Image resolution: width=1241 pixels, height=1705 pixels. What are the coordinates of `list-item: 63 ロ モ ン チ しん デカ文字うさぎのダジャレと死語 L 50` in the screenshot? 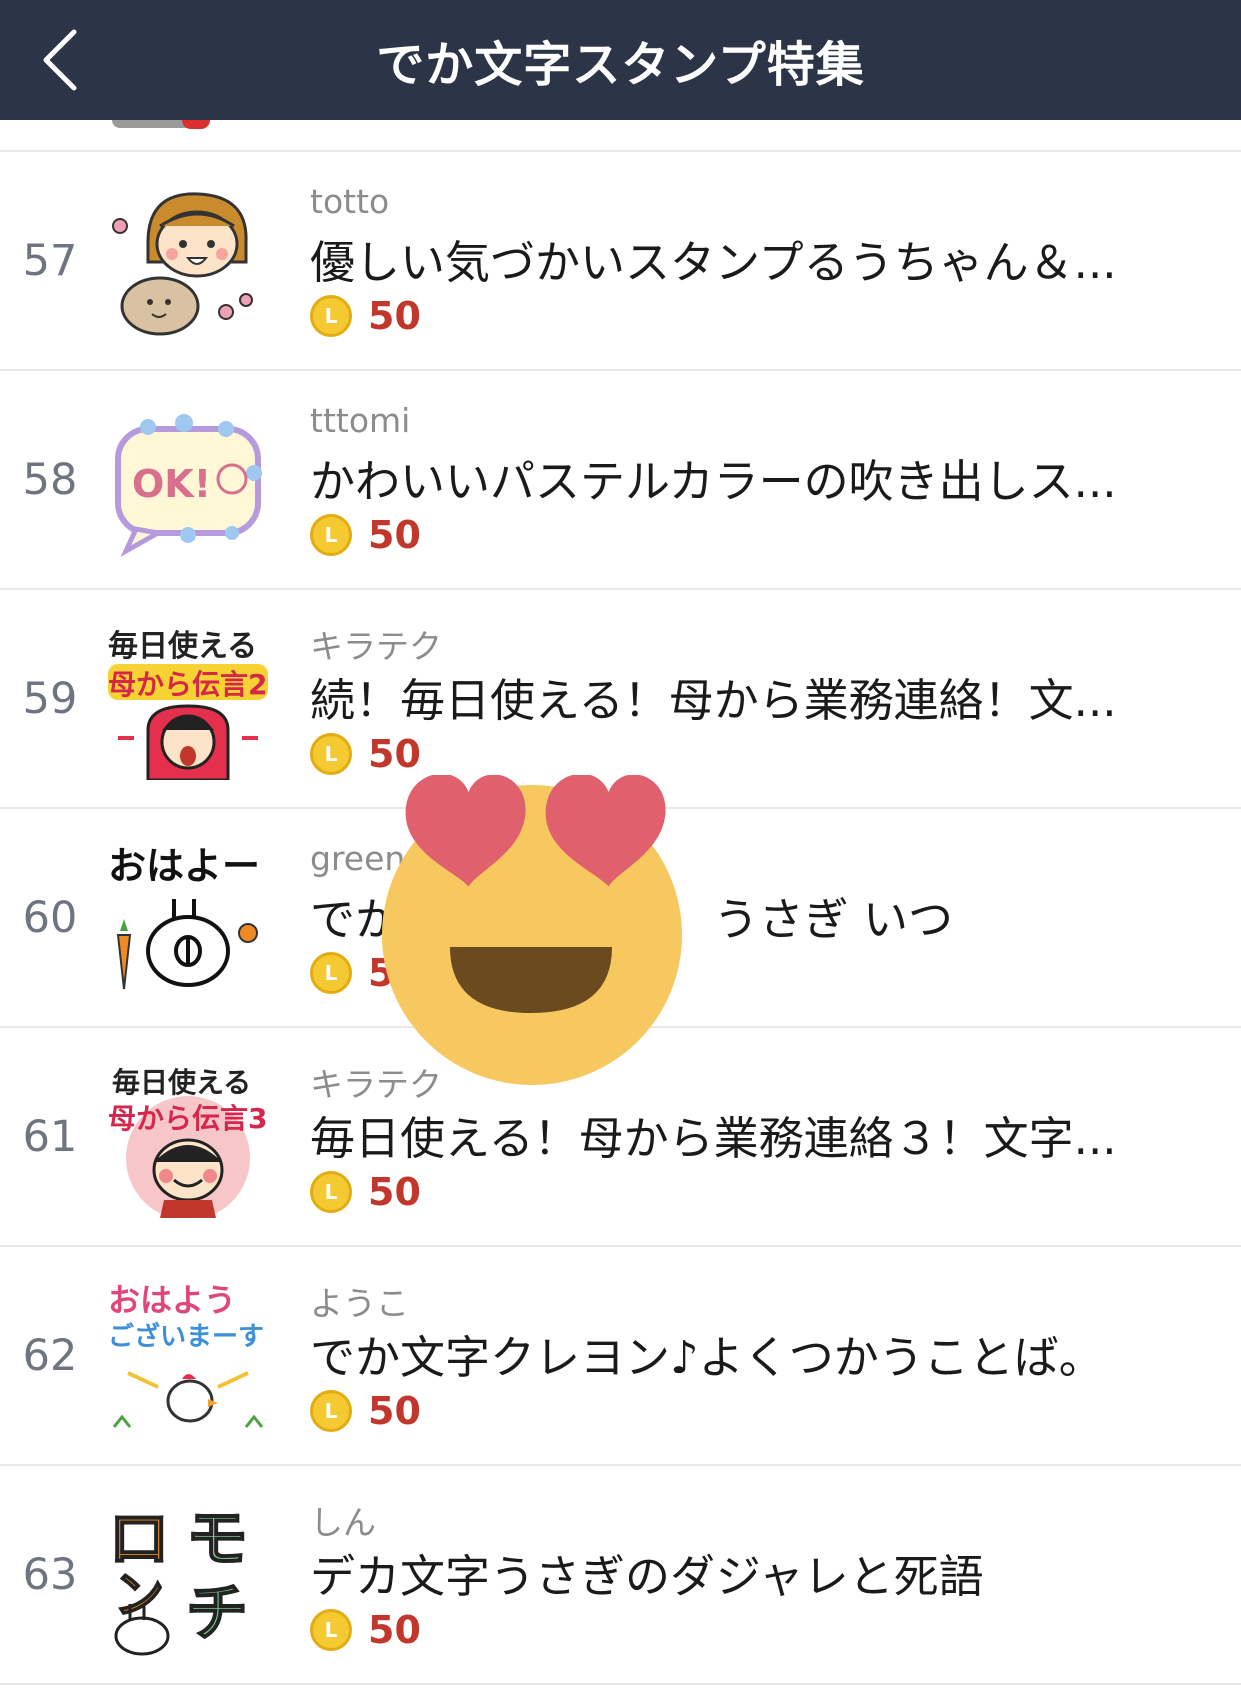 It's located at (620, 1575).